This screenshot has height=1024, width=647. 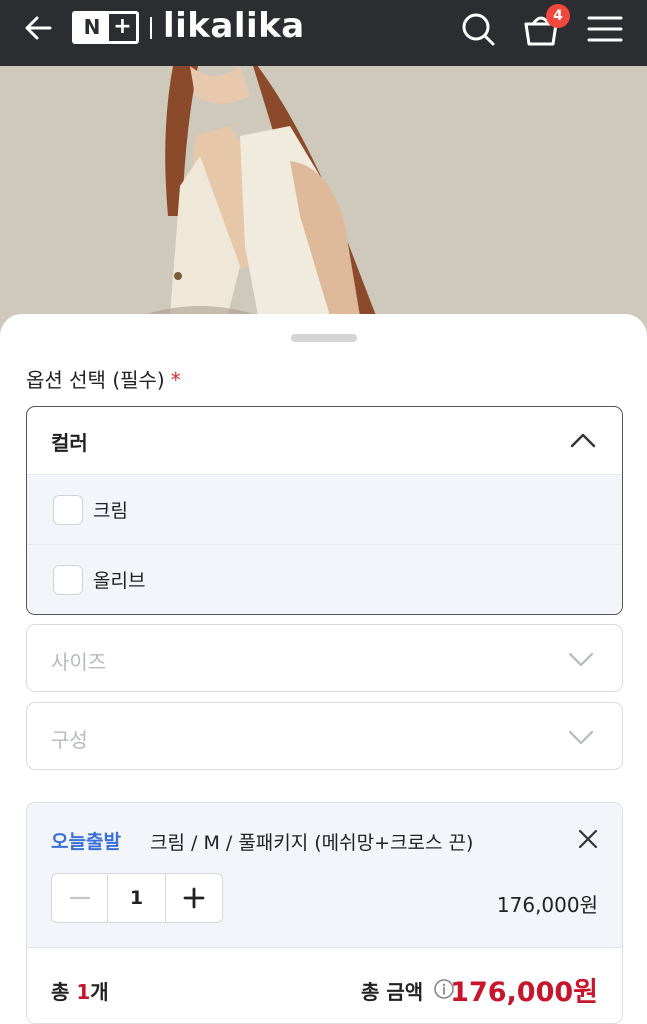 I want to click on color-option-olive: 올리브, so click(x=324, y=579).